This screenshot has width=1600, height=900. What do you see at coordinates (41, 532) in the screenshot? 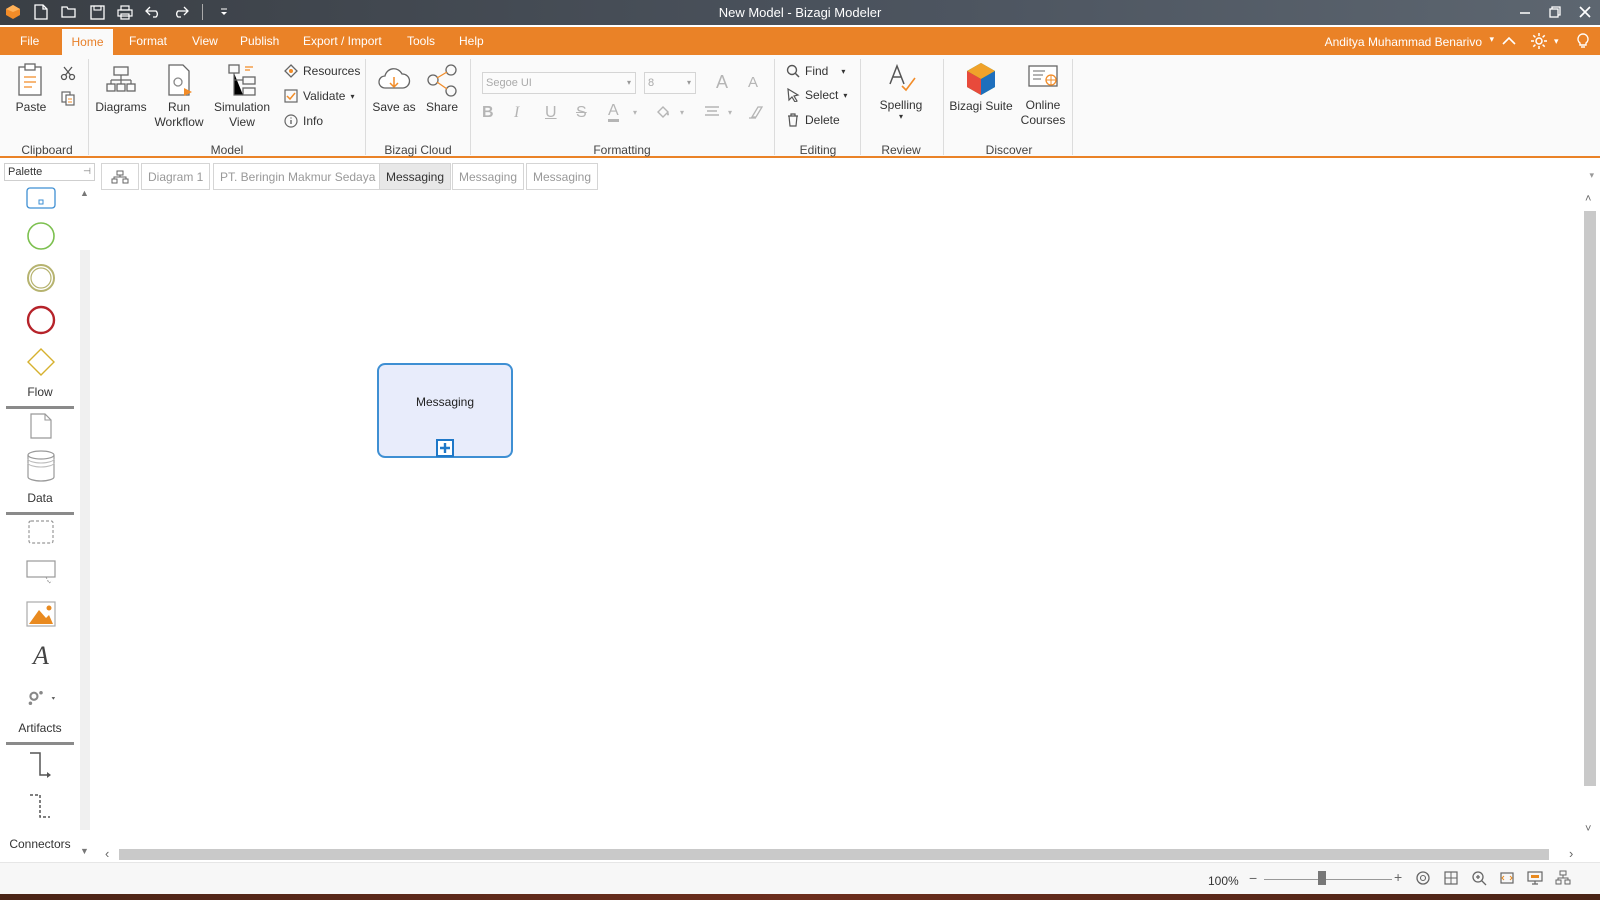
I see `group-shape-icon` at bounding box center [41, 532].